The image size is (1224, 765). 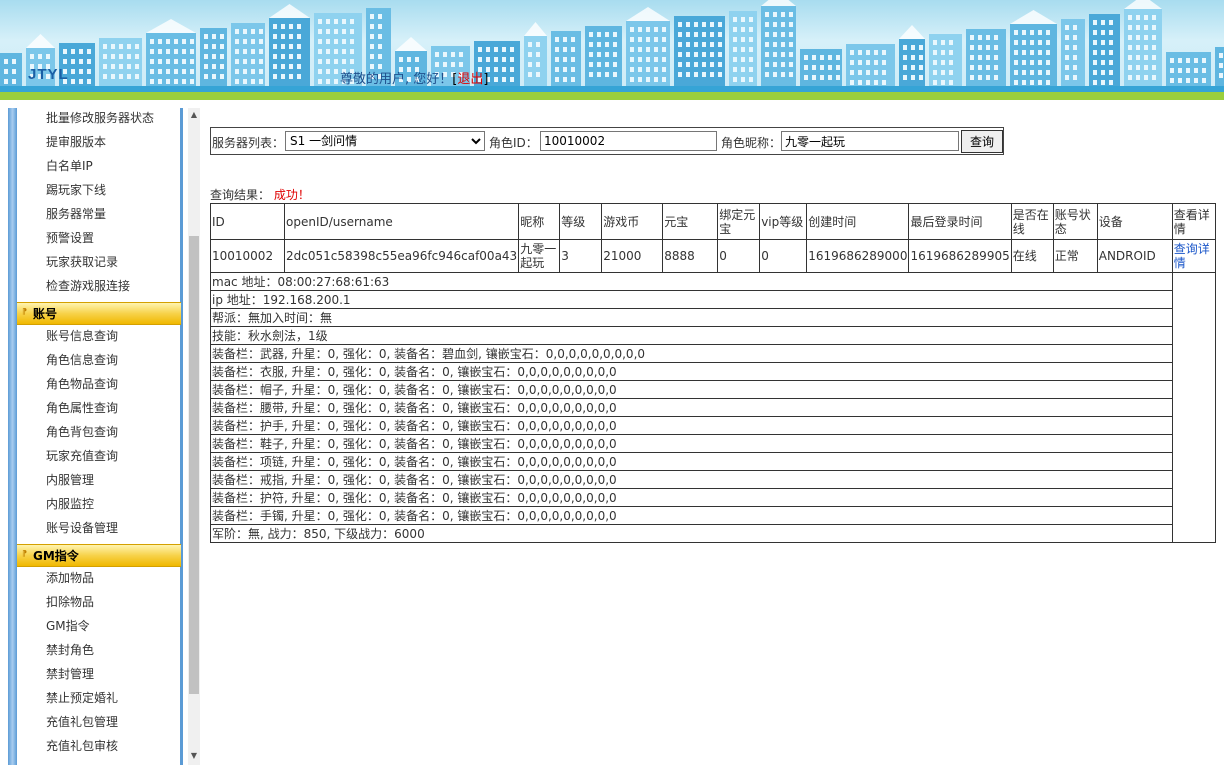 I want to click on sidebar-item: 角色背包查询, so click(x=82, y=432).